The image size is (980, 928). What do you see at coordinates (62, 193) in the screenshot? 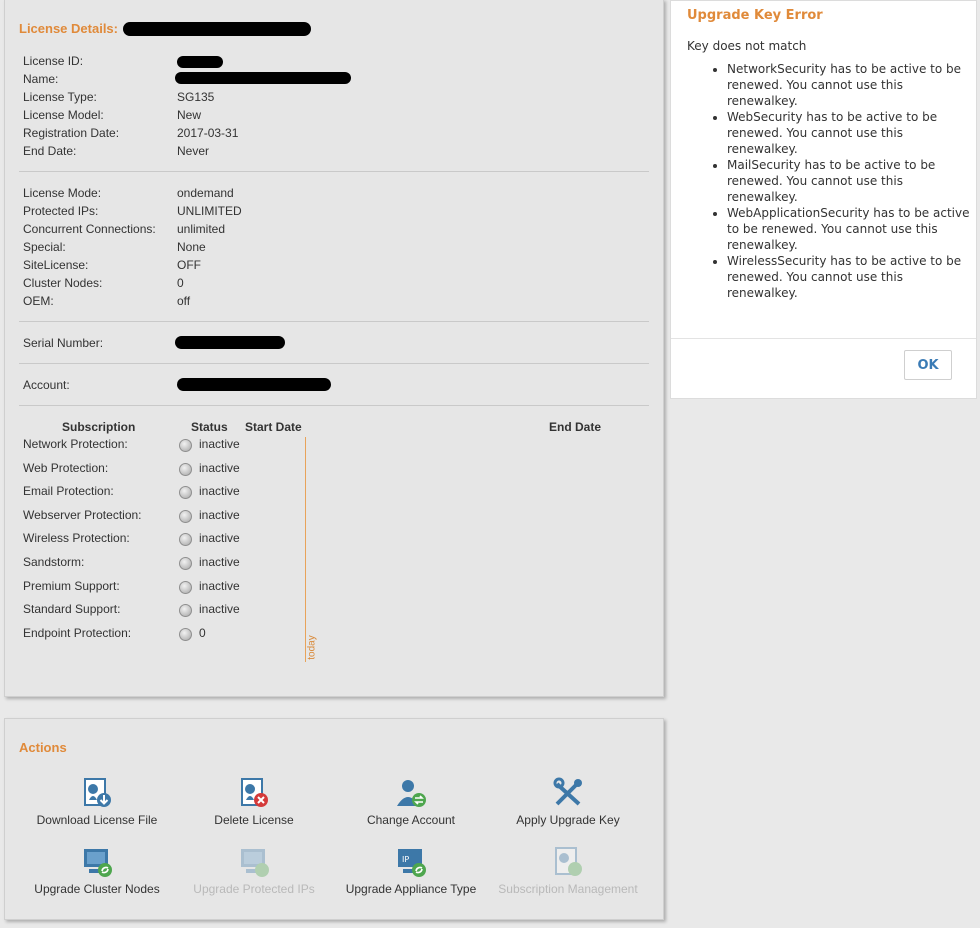
I see `field-label: License Mode:` at bounding box center [62, 193].